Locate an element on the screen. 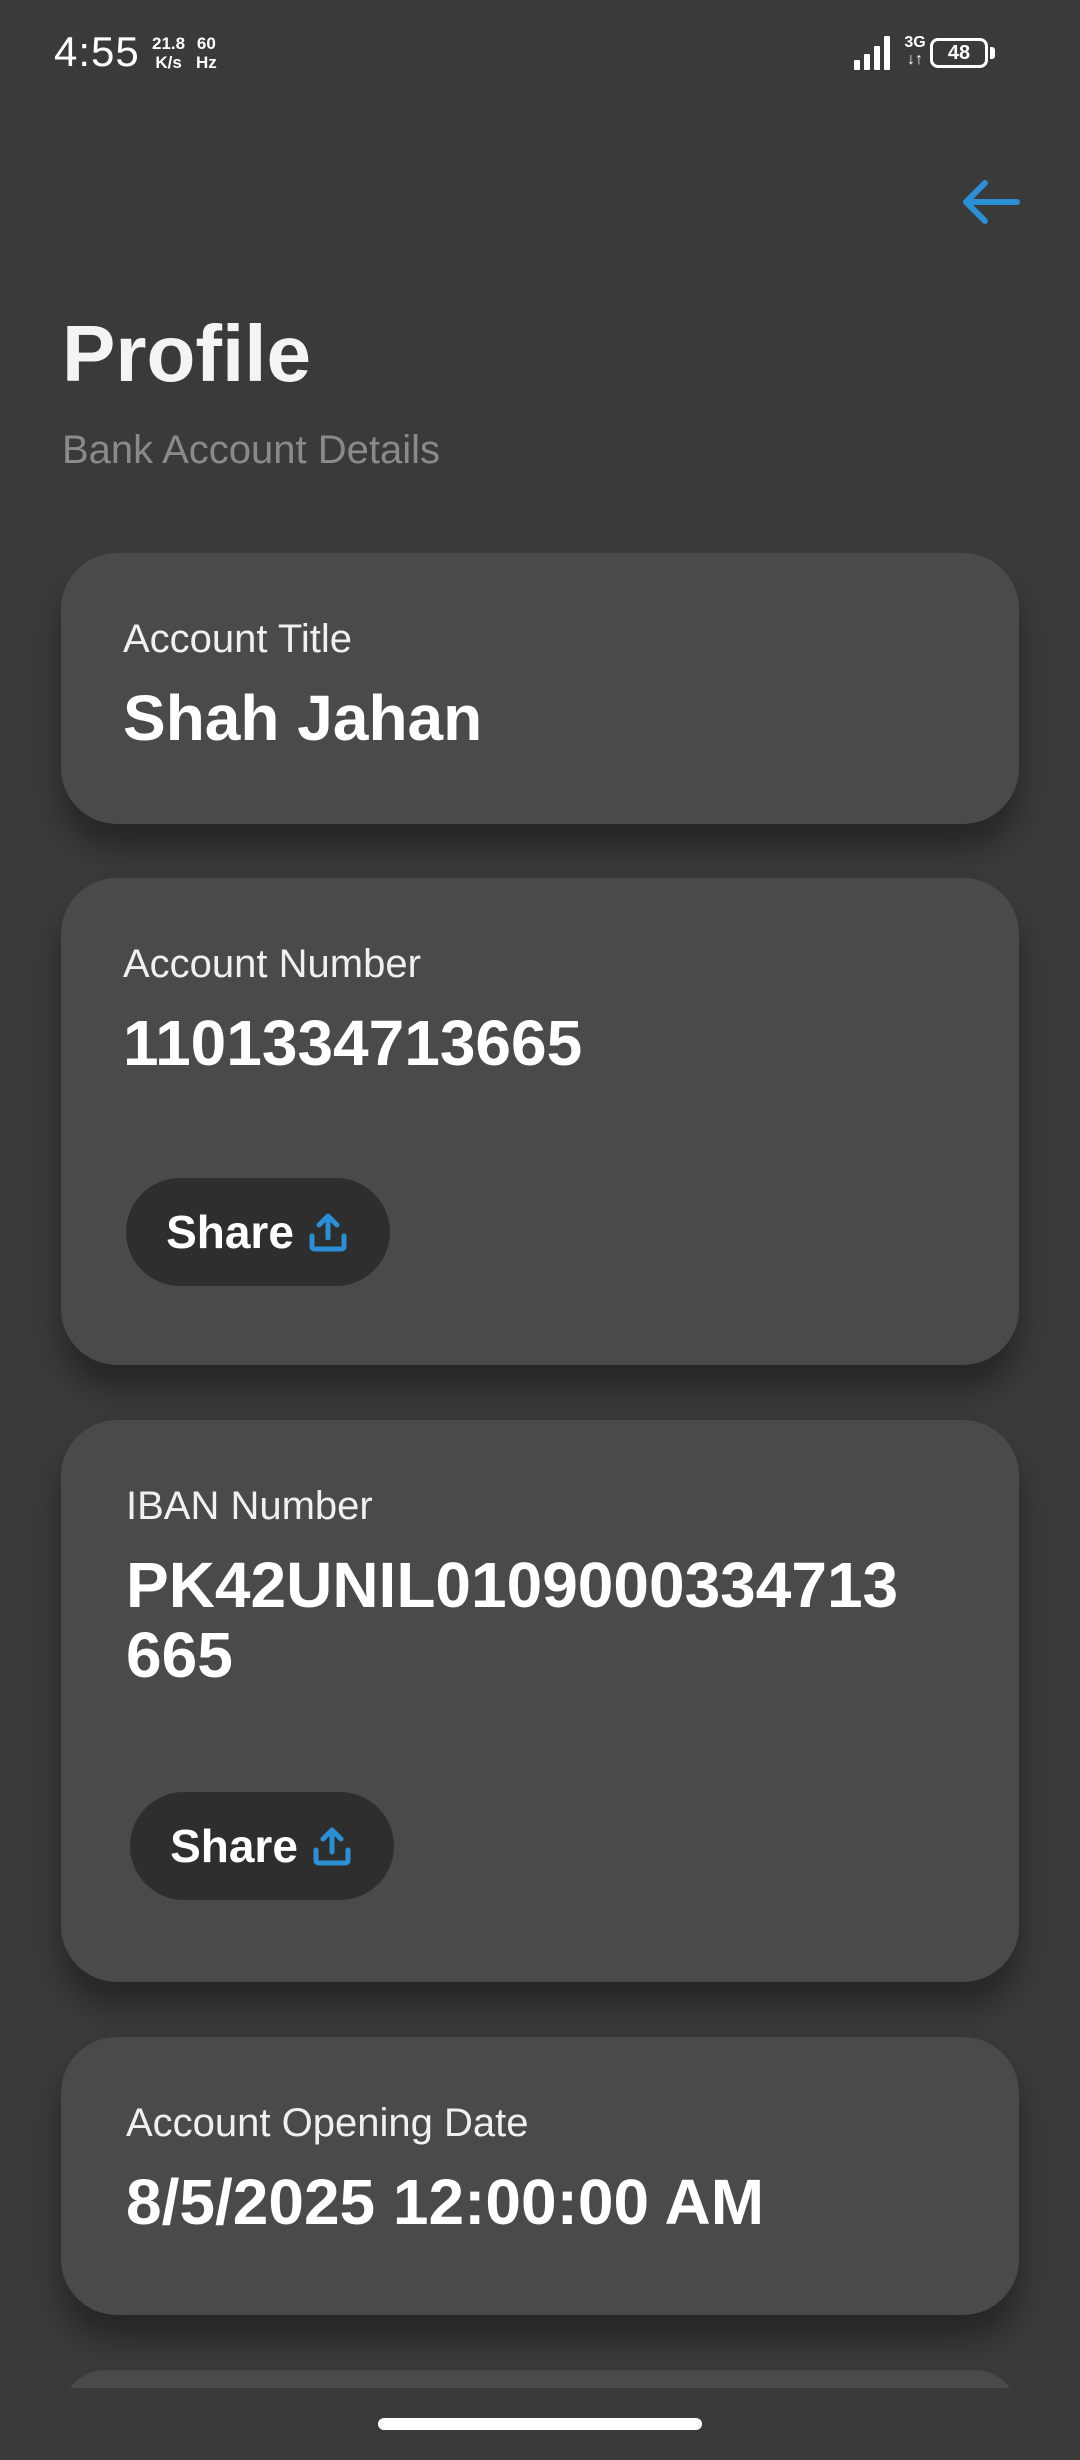  page-subtitle: Bank Account Details is located at coordinates (251, 450).